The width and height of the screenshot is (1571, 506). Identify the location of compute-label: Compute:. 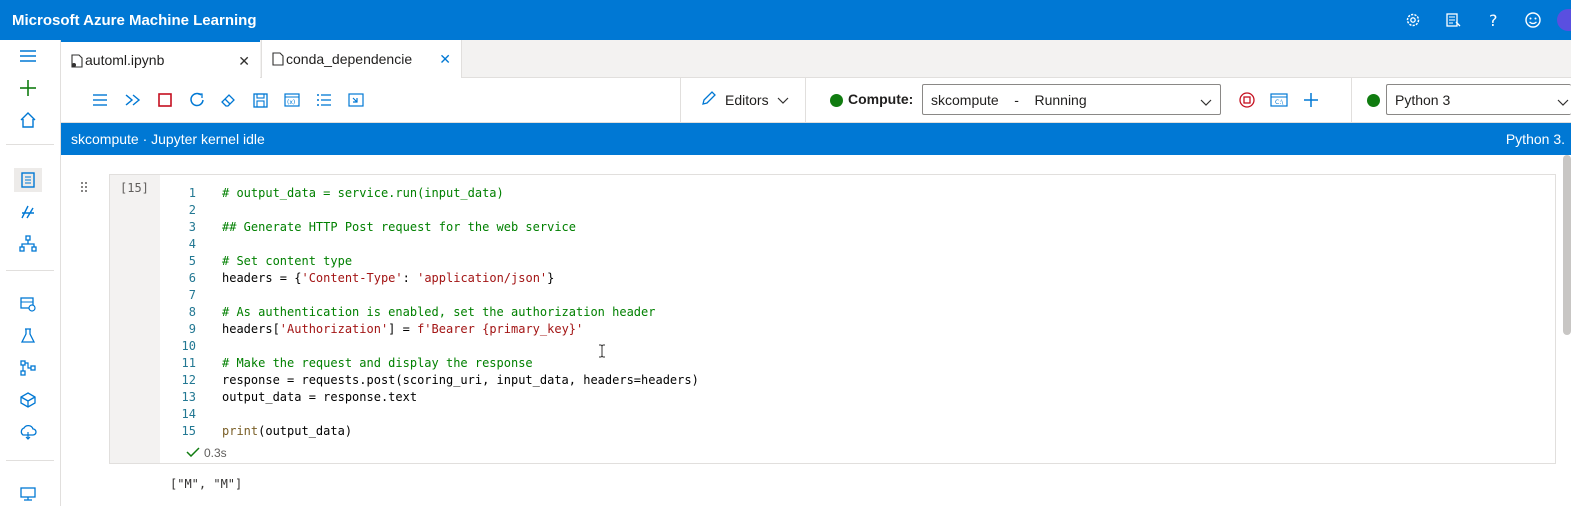
(881, 99).